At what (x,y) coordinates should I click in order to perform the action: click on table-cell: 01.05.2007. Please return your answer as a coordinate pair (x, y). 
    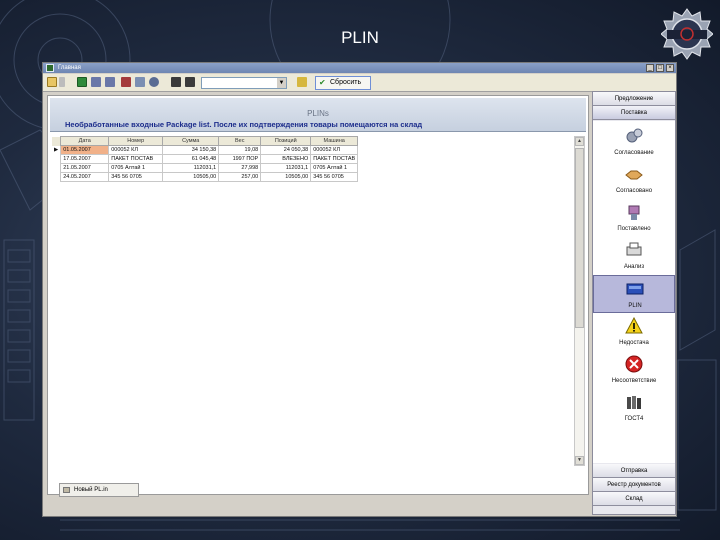
    Looking at the image, I should click on (85, 150).